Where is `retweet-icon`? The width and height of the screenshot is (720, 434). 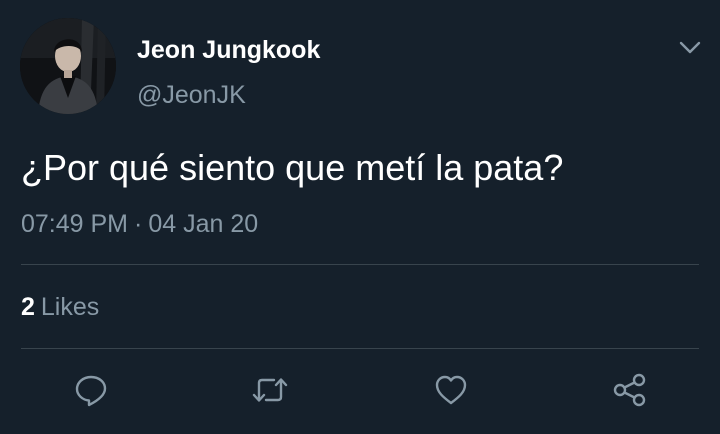
retweet-icon is located at coordinates (270, 390).